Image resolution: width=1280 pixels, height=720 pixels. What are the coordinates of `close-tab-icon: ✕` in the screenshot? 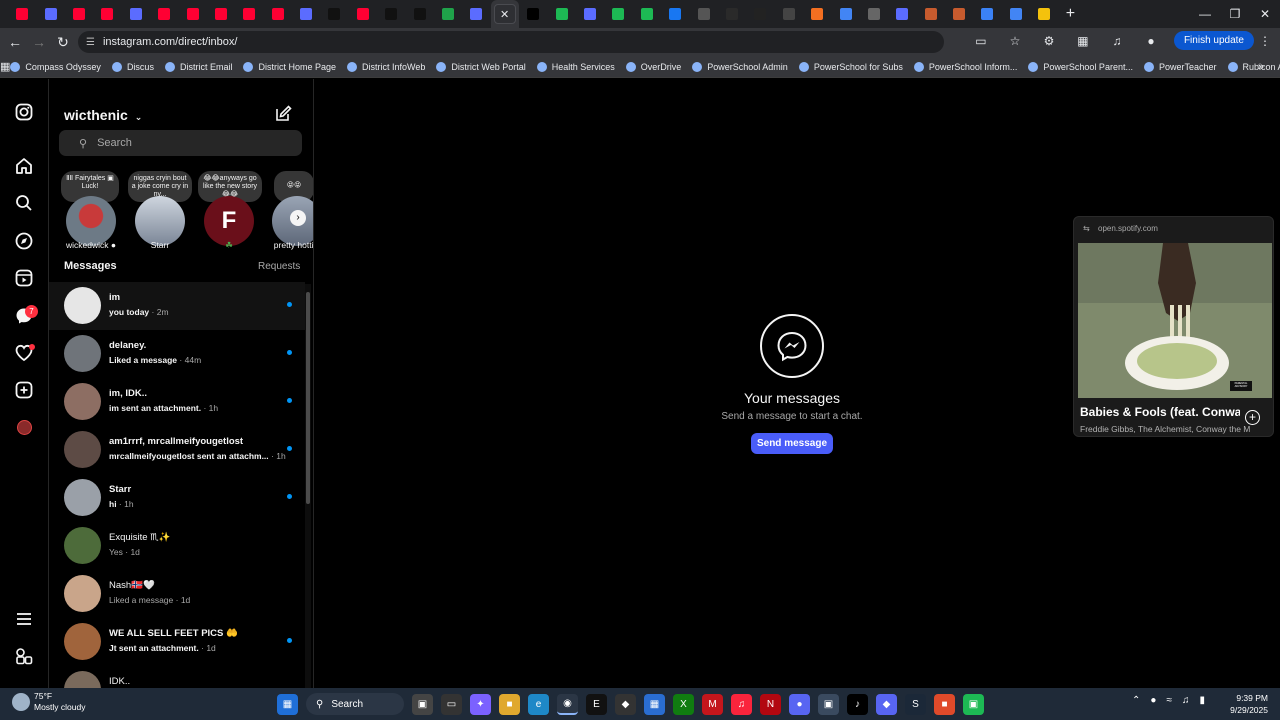 It's located at (504, 14).